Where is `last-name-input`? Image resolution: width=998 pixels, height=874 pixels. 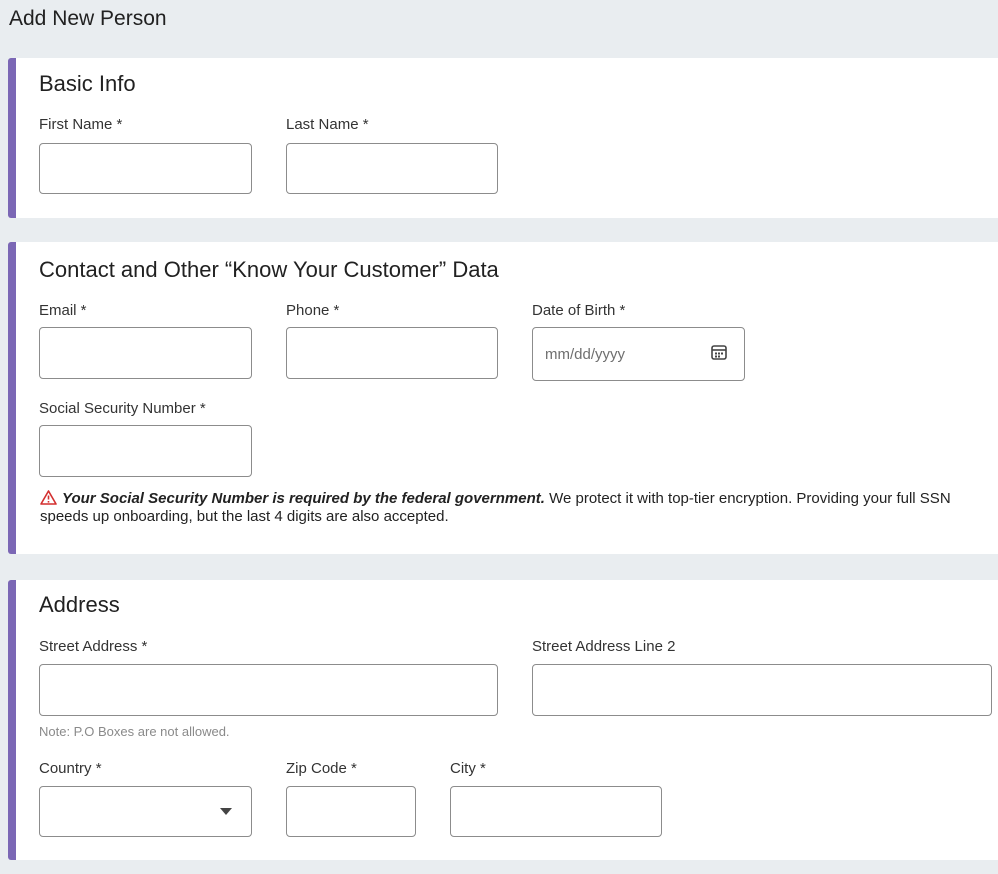
last-name-input is located at coordinates (392, 168).